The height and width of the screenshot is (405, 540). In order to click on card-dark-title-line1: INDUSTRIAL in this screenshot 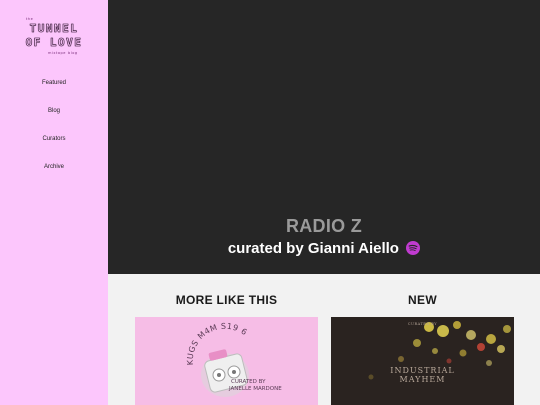, I will do `click(422, 370)`.